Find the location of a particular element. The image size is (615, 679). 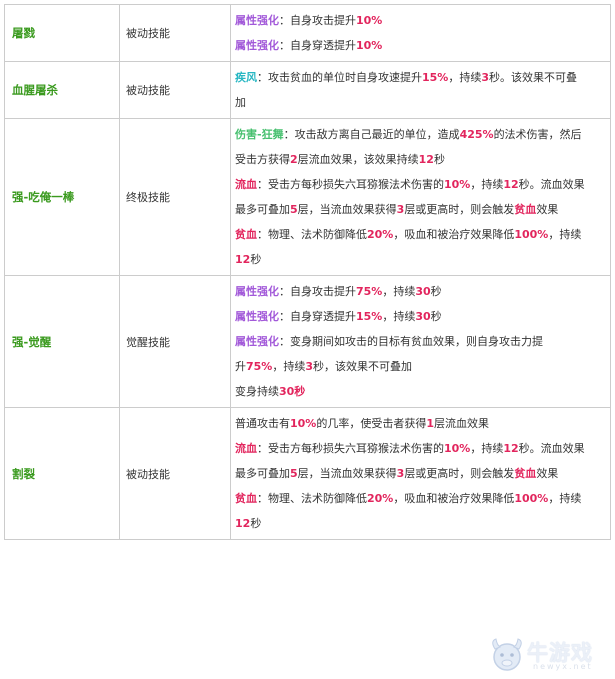

skill-name: 强-觉醒 is located at coordinates (62, 341).